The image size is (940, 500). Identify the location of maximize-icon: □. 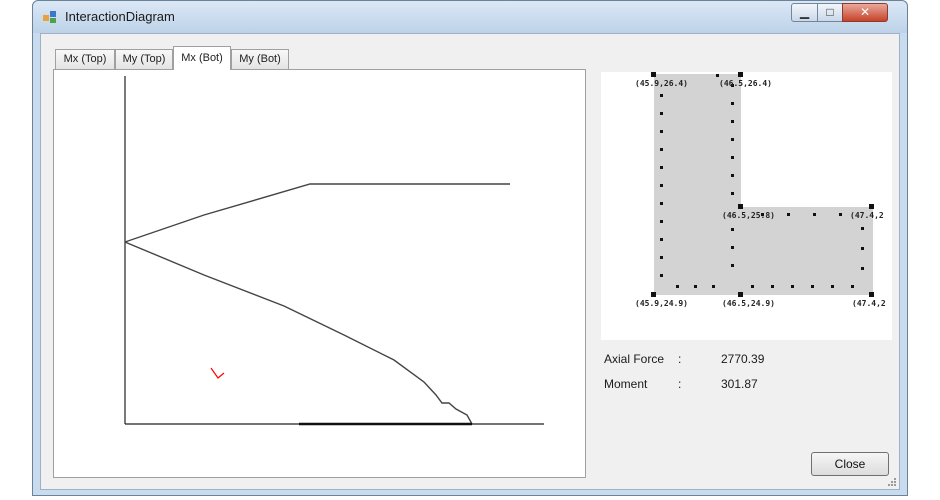
(830, 12).